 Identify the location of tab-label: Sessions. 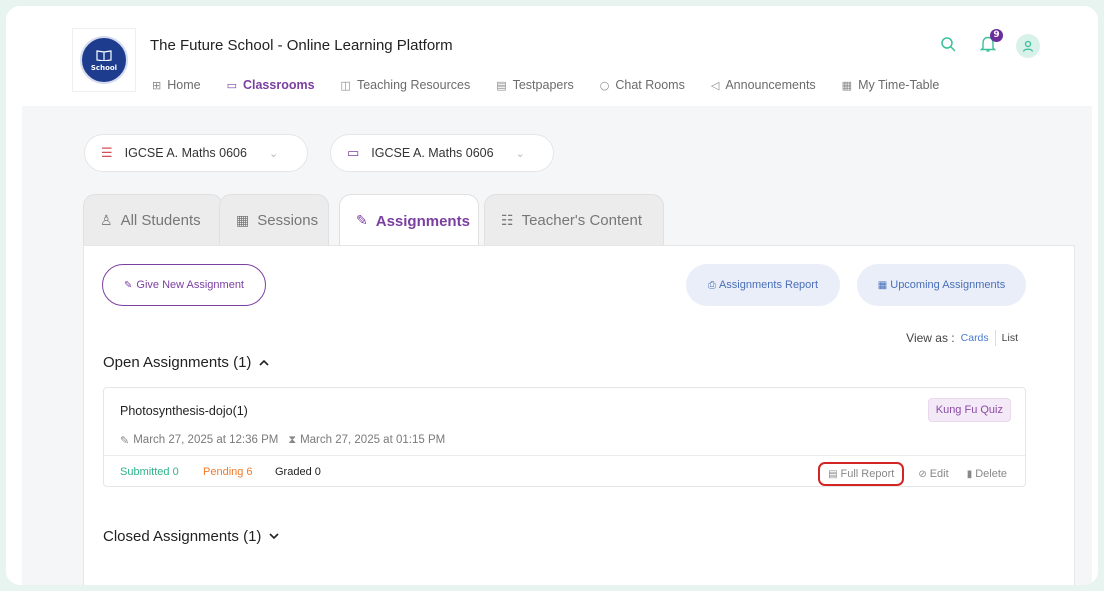
(288, 220).